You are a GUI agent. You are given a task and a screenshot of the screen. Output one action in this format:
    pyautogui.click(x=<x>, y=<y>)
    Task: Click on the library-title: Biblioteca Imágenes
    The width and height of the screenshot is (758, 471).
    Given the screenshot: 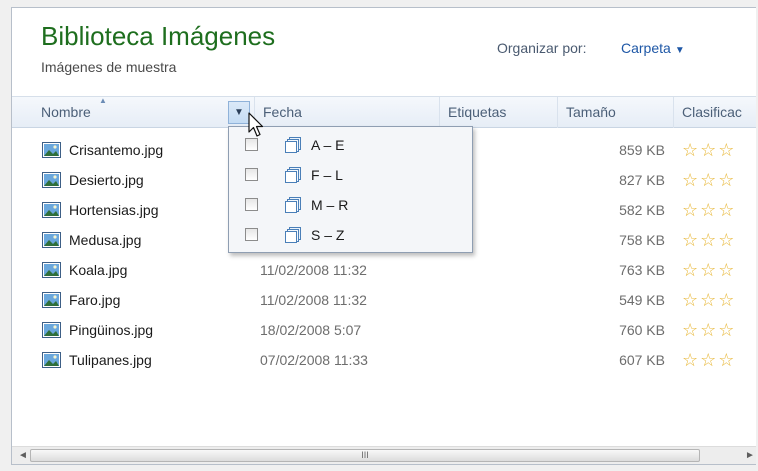 What is the action you would take?
    pyautogui.click(x=158, y=36)
    